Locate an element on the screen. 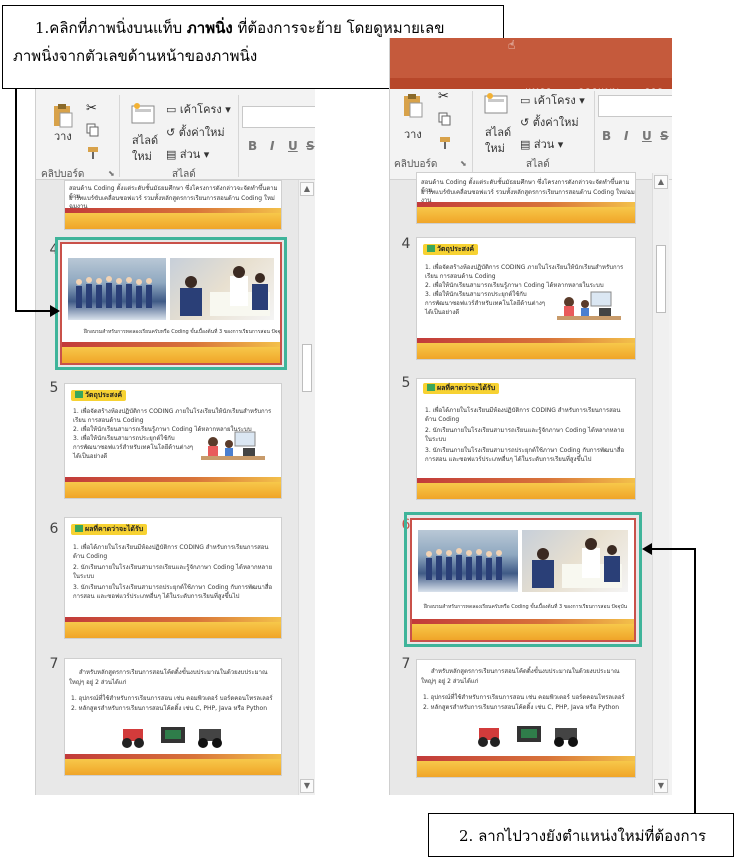  callout-step-2: 2. ลากไปวางยังตำแหน่งใหม่ที่ต้องการ is located at coordinates (581, 835).